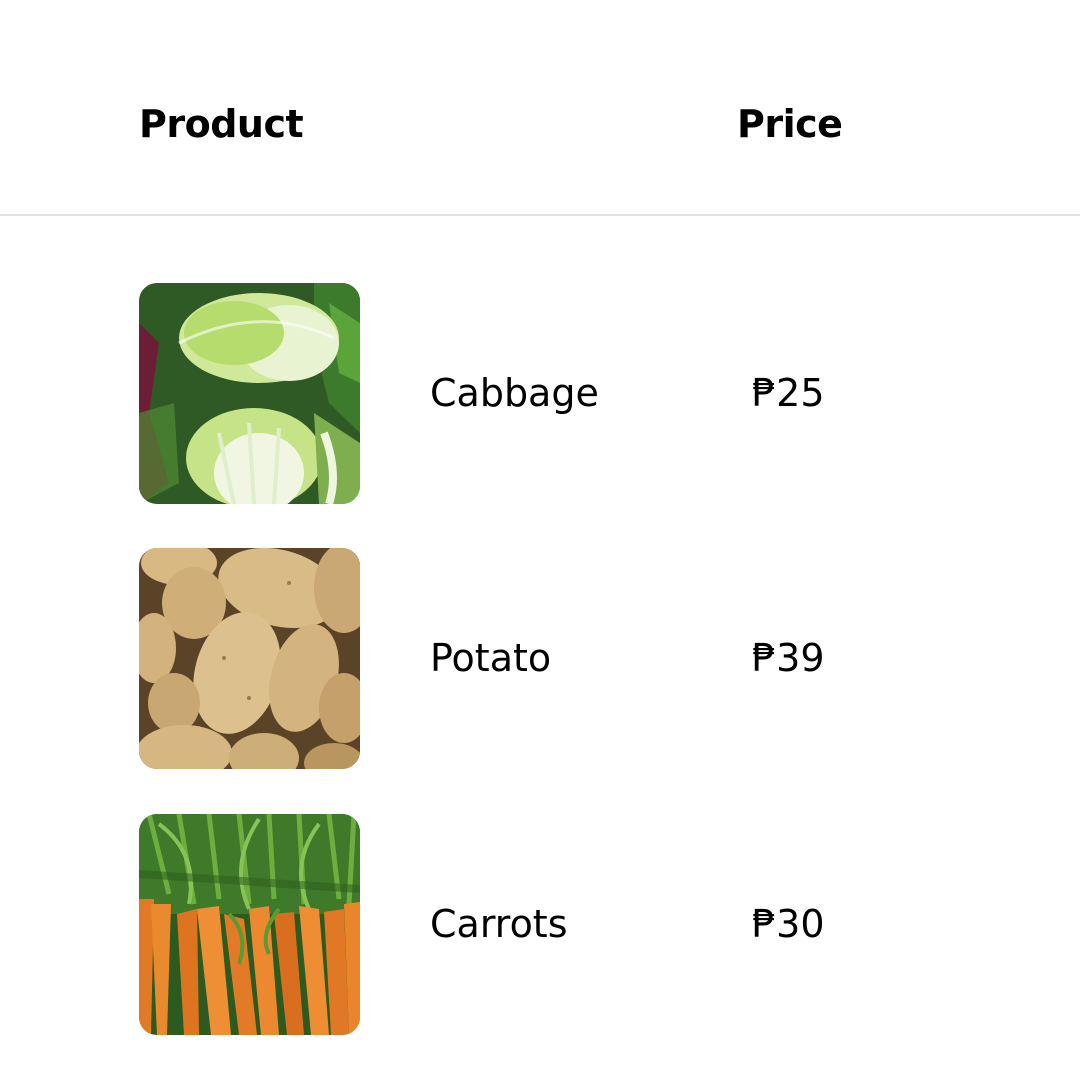  Describe the element at coordinates (221, 124) in the screenshot. I see `column-header-product: Product` at that location.